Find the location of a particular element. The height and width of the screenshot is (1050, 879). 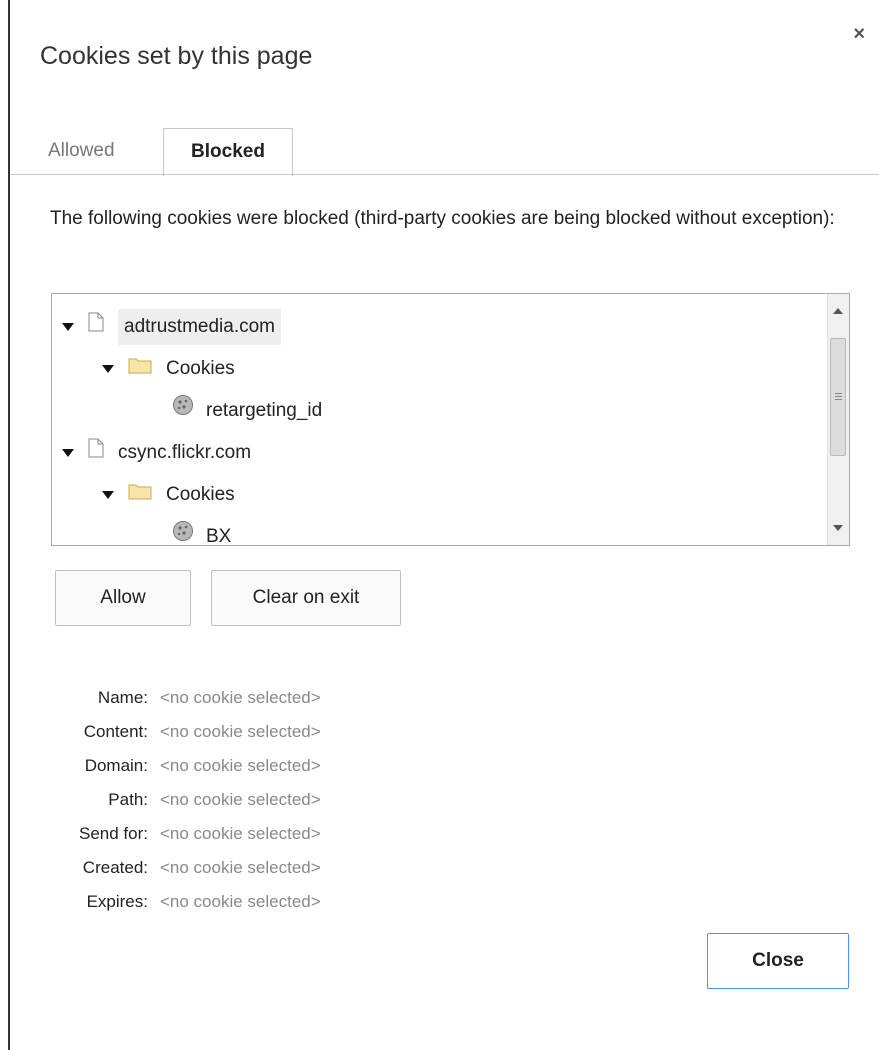

scroll-thumb is located at coordinates (838, 397).